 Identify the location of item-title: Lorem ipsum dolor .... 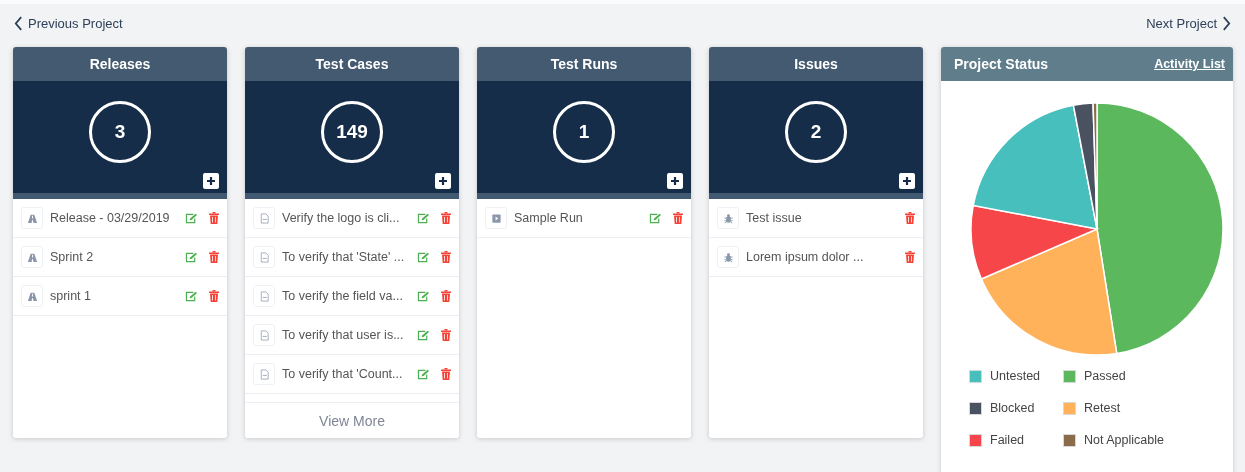
(805, 257).